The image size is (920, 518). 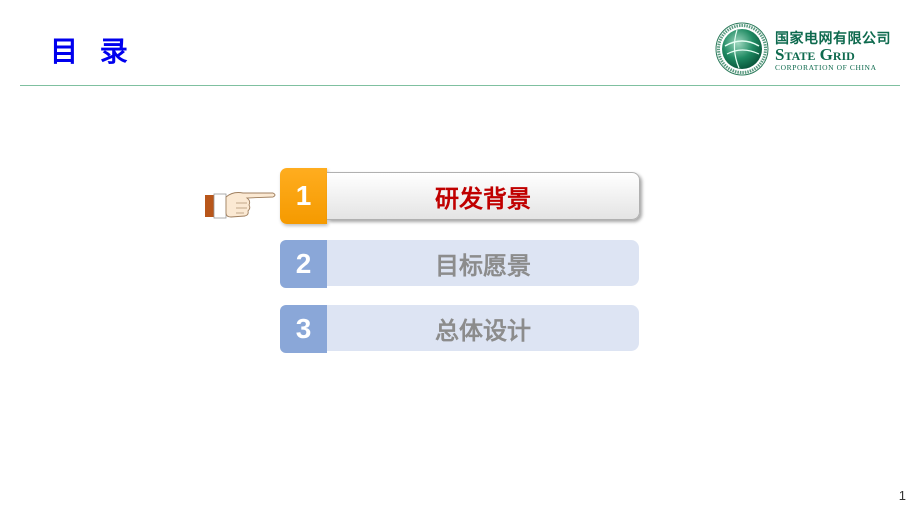 What do you see at coordinates (483, 196) in the screenshot?
I see `toc-item-label: 研发背景` at bounding box center [483, 196].